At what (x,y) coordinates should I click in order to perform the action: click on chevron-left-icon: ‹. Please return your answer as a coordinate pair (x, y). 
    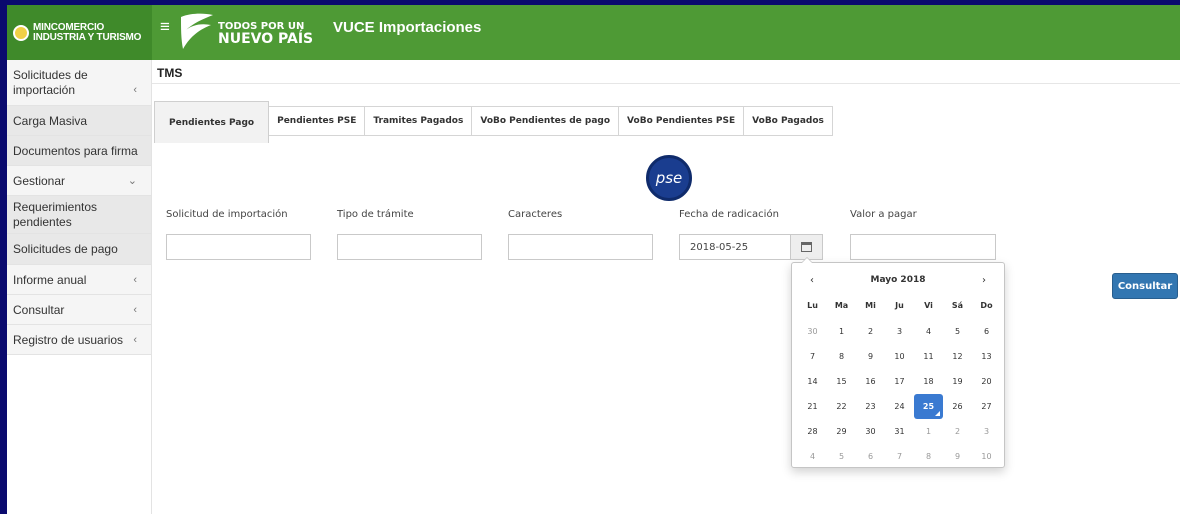
    Looking at the image, I should click on (135, 90).